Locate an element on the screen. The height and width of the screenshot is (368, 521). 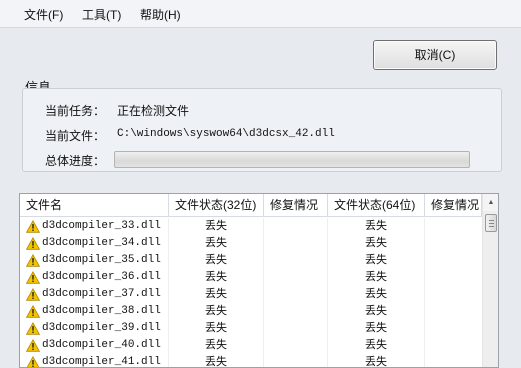
filename-cell: d3dcompiler_40.dll is located at coordinates (96, 345).